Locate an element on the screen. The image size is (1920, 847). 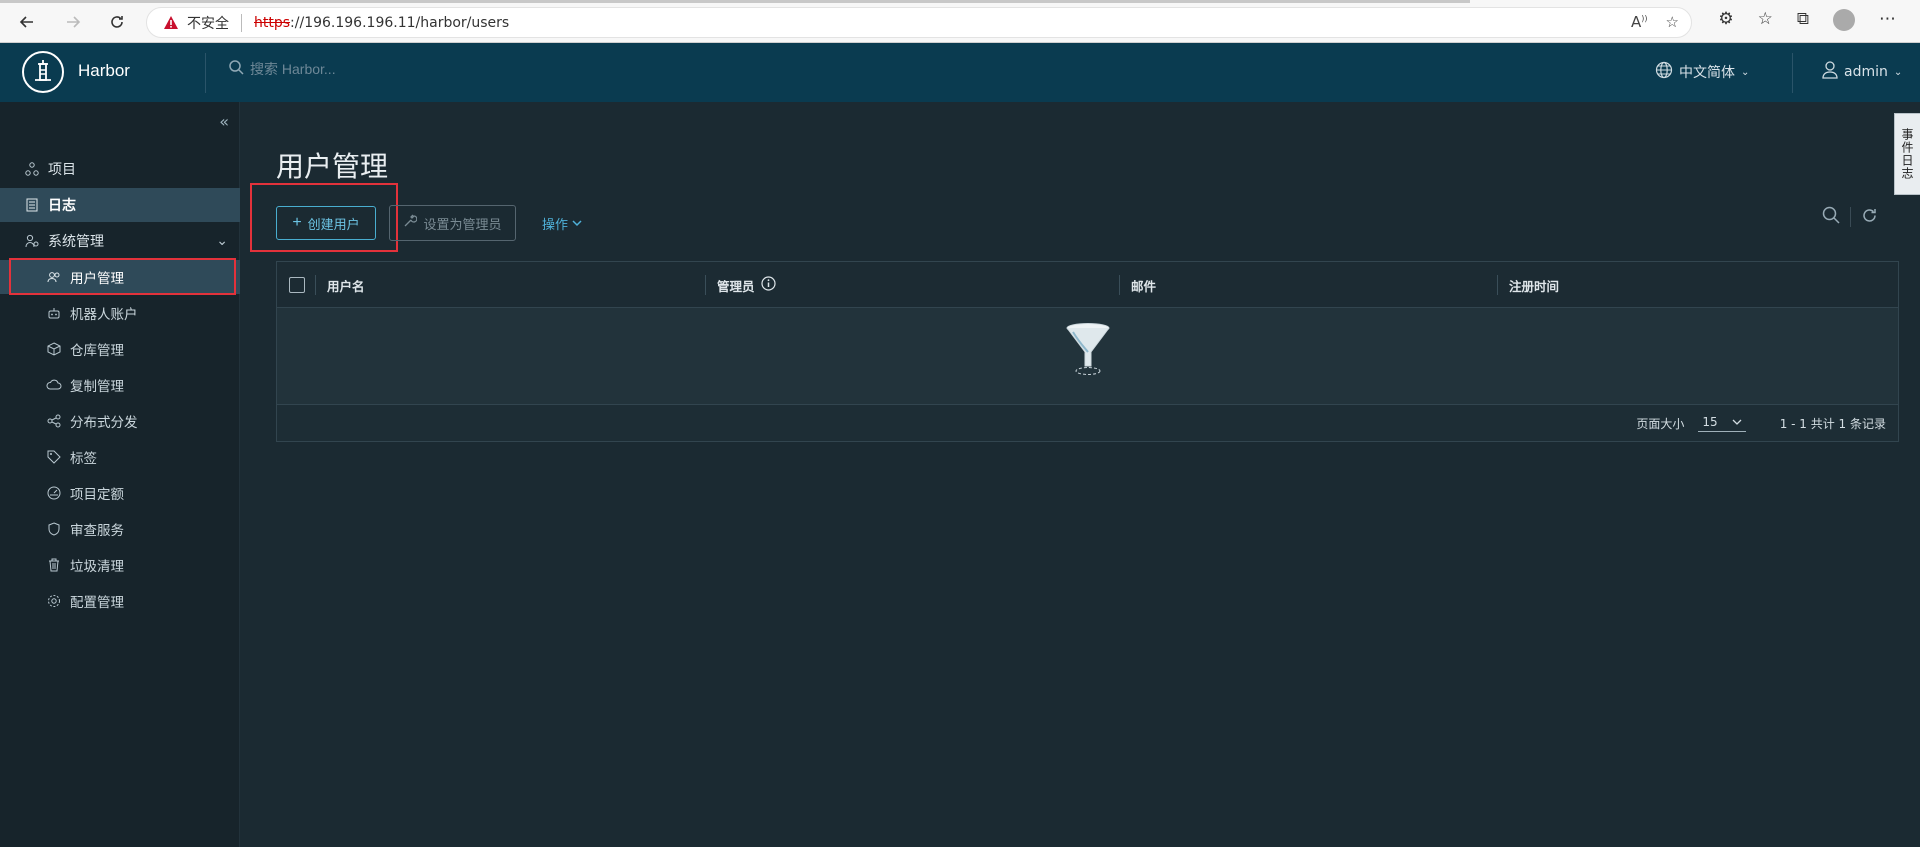
sidebar-item-configuration: 配置管理 is located at coordinates (120, 601).